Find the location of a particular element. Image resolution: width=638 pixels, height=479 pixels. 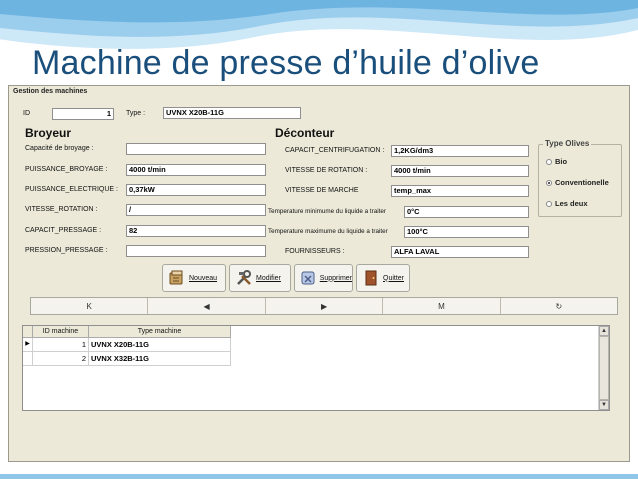

vitesse-de-marche-field: temp_max is located at coordinates (460, 191).